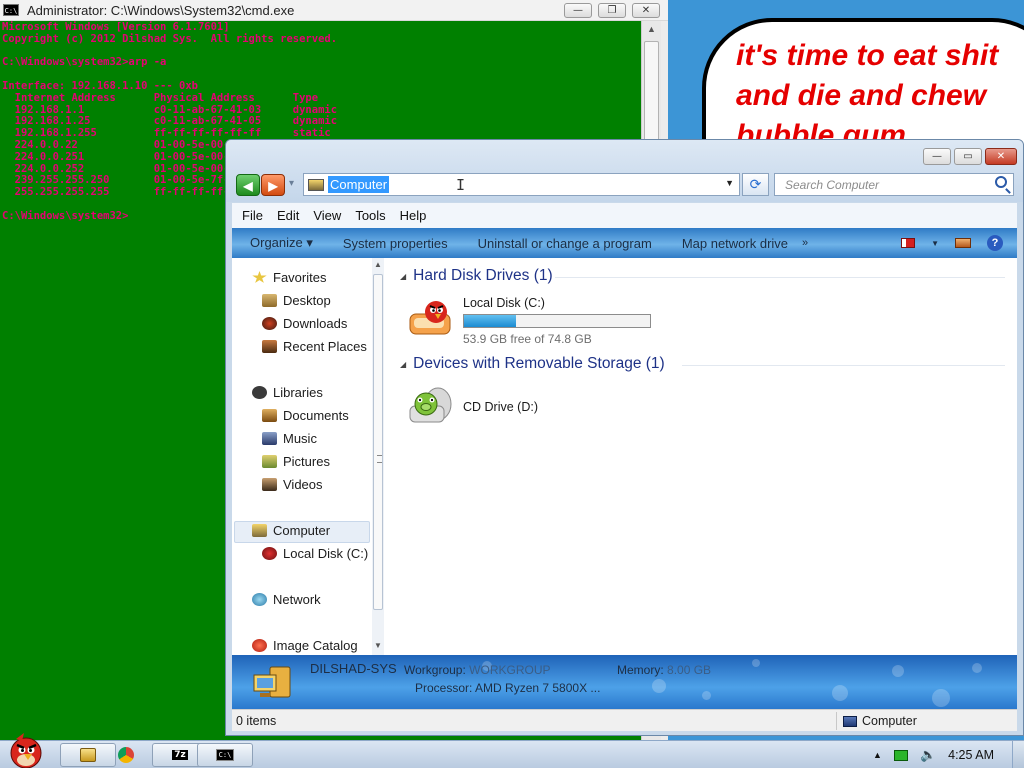 The height and width of the screenshot is (768, 1024). What do you see at coordinates (968, 156) in the screenshot?
I see `explorer-maximize-button: ▭` at bounding box center [968, 156].